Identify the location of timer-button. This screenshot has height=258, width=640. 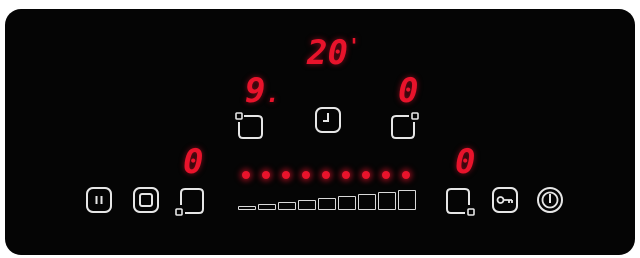
(328, 120).